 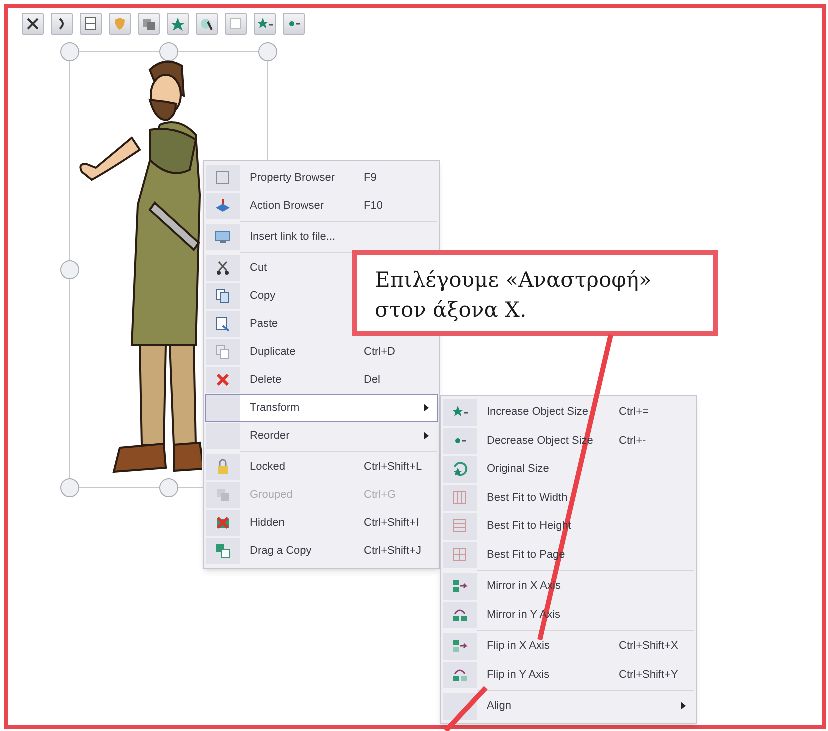 I want to click on shortcut-text: Ctrl+G, so click(x=380, y=495).